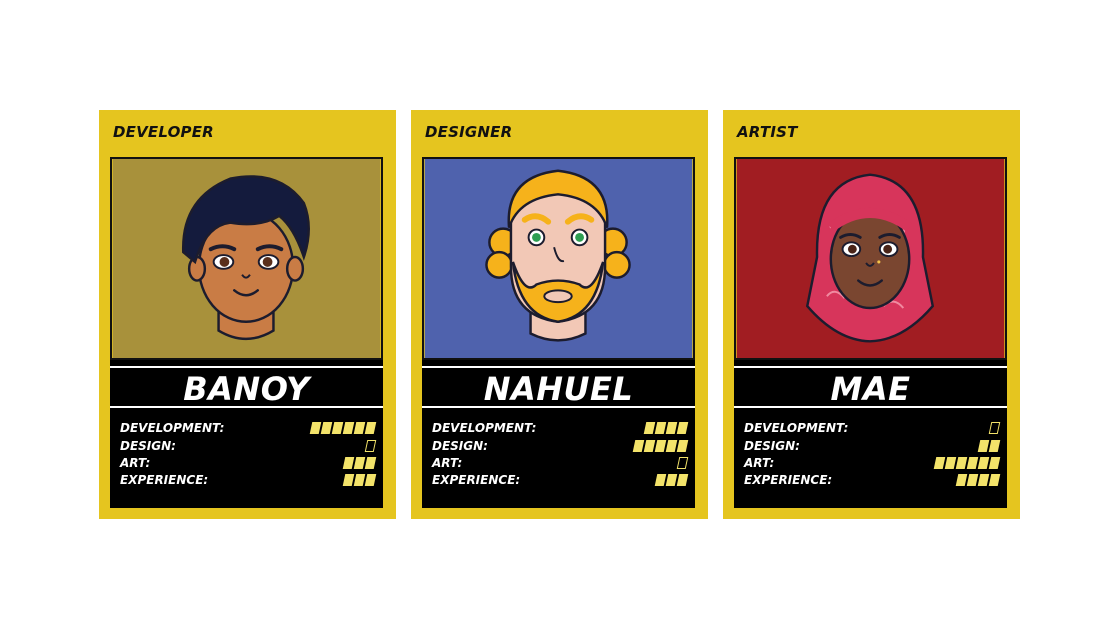  What do you see at coordinates (558, 389) in the screenshot?
I see `character-name: NAHUEL` at bounding box center [558, 389].